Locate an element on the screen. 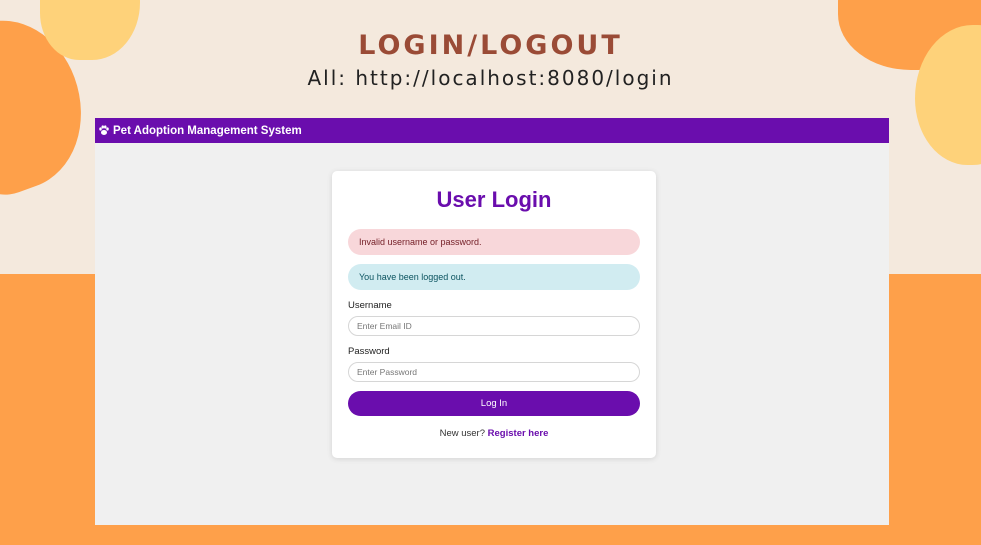 Image resolution: width=981 pixels, height=545 pixels. slide-url: All: http://localhost:8080/login is located at coordinates (490, 78).